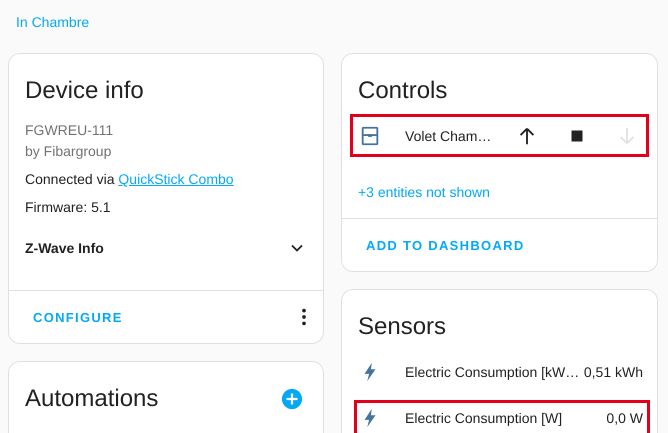 This screenshot has width=668, height=433. Describe the element at coordinates (402, 91) in the screenshot. I see `card-title: Controls` at that location.